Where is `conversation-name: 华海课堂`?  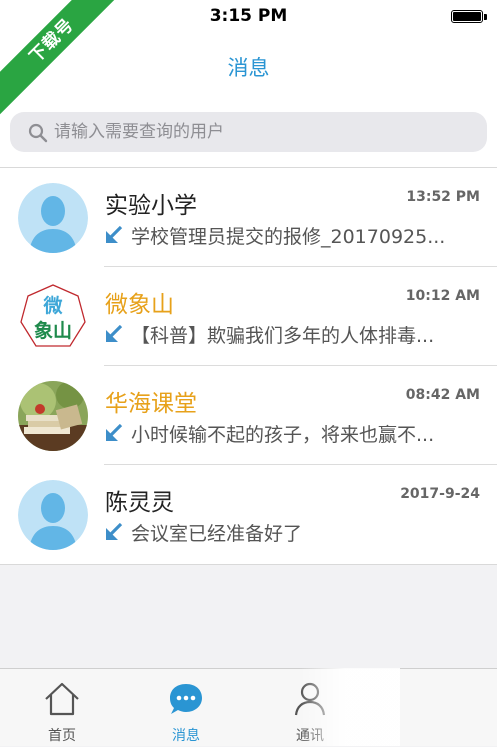 conversation-name: 华海课堂 is located at coordinates (151, 404).